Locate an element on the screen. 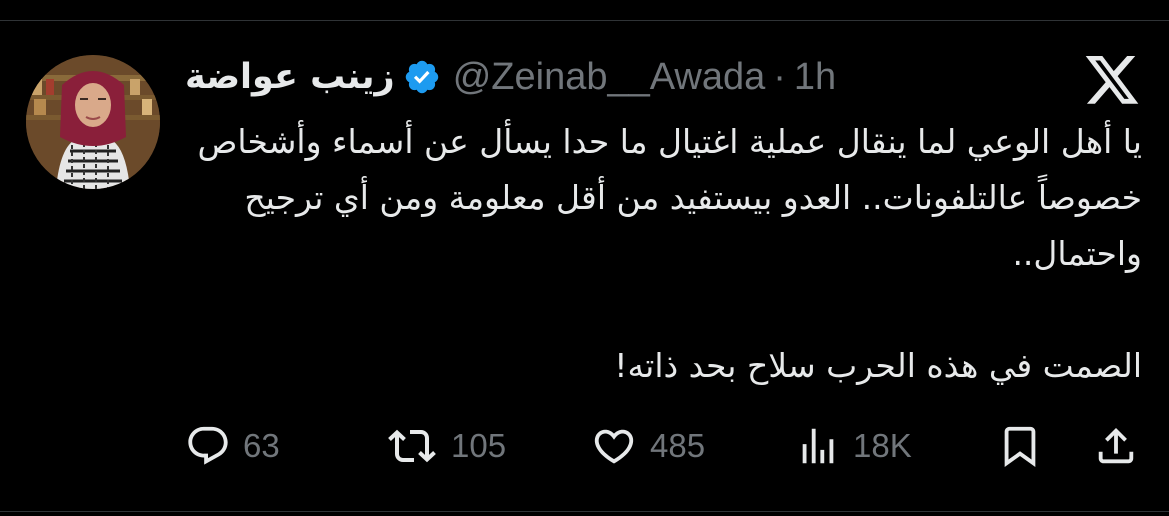 The width and height of the screenshot is (1169, 516). avatar is located at coordinates (93, 122).